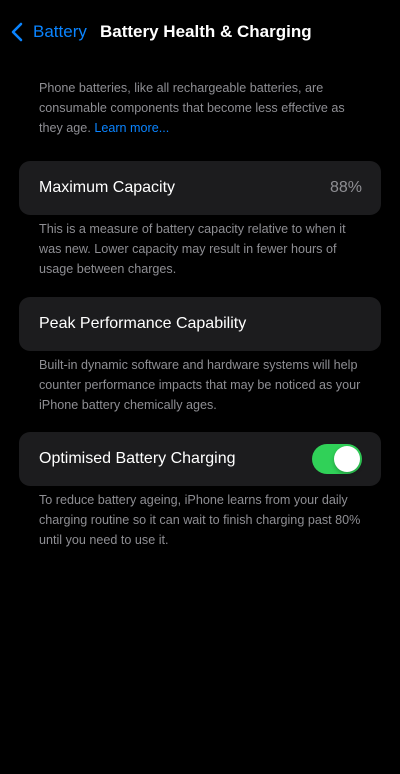 This screenshot has height=774, width=400. Describe the element at coordinates (60, 31) in the screenshot. I see `back-button-label: Battery` at that location.